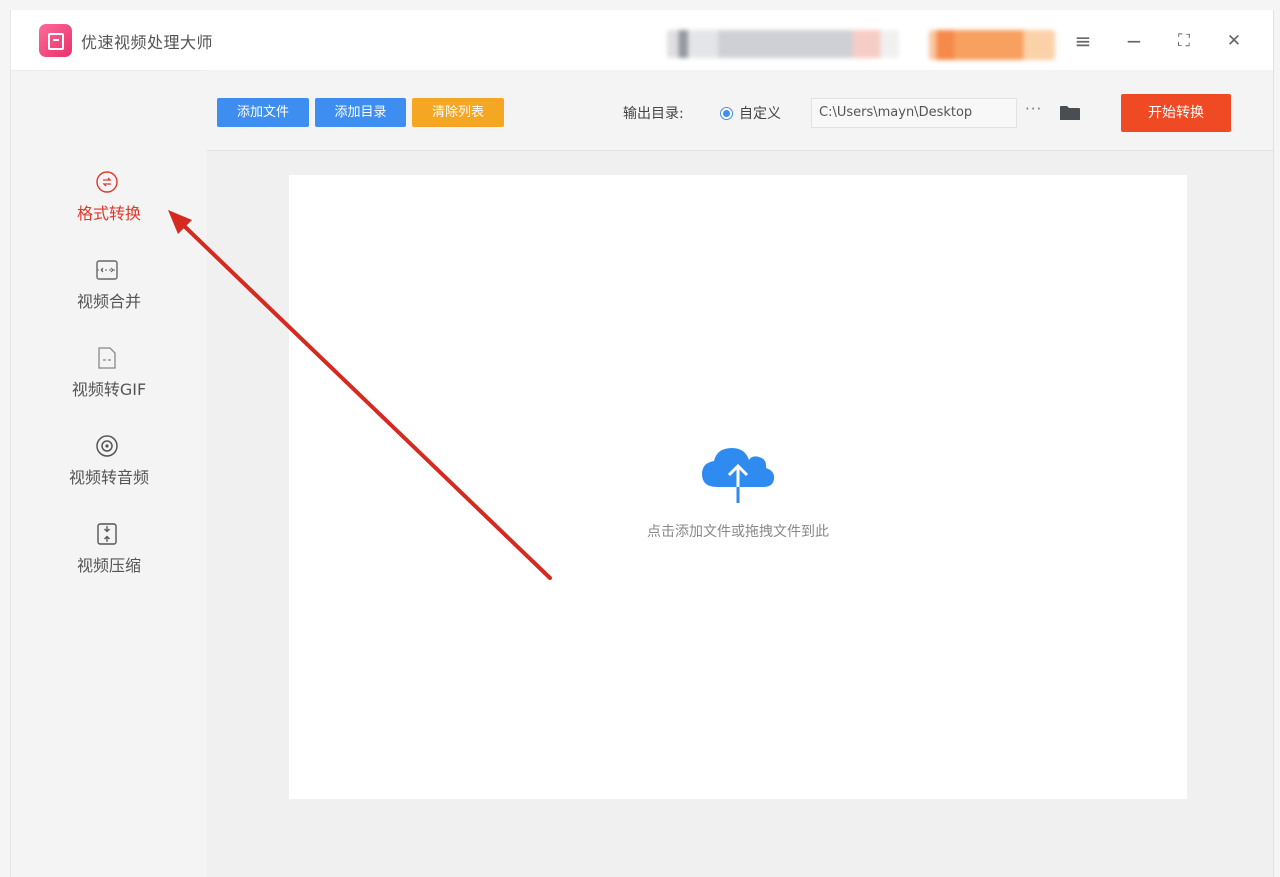 This screenshot has width=1280, height=877. I want to click on sidebar-item-video-to-gif: 视频转GIF, so click(109, 386).